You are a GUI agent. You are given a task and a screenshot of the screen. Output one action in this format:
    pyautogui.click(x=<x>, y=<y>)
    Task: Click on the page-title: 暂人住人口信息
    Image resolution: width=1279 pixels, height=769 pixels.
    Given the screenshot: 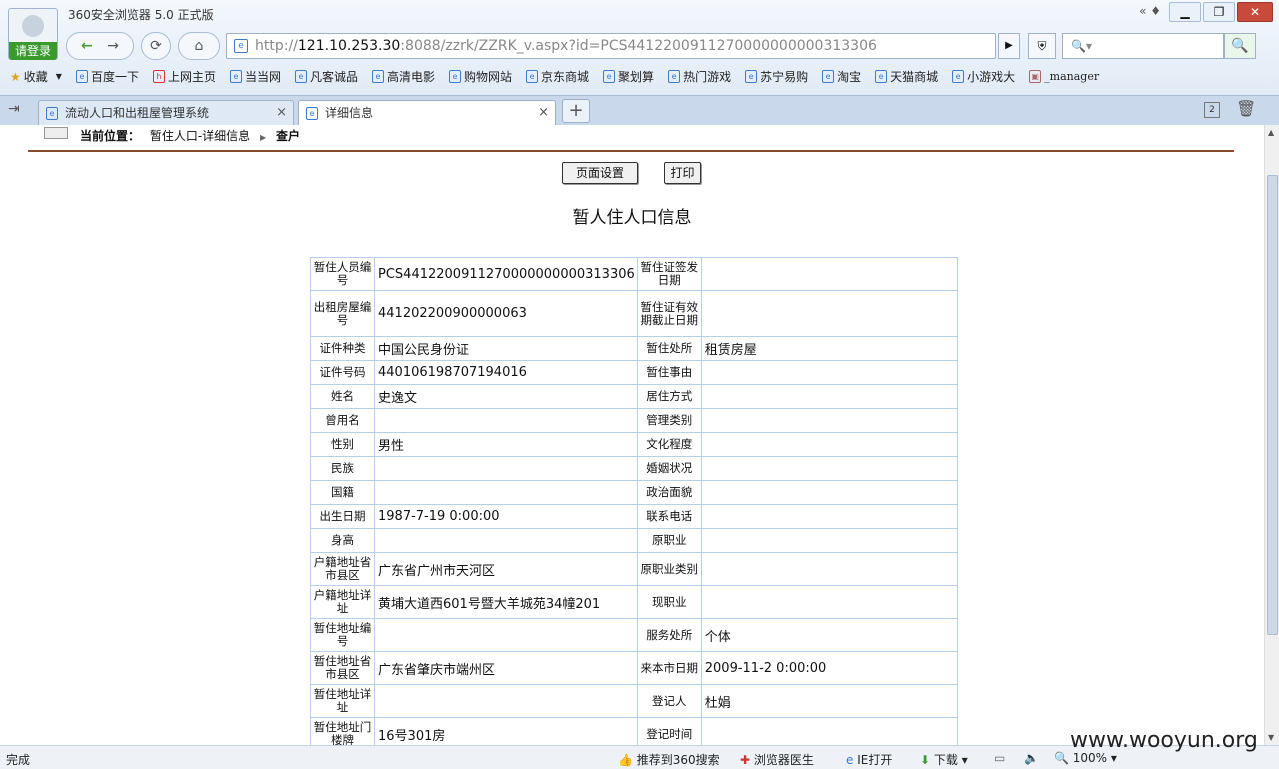 What is the action you would take?
    pyautogui.click(x=632, y=218)
    